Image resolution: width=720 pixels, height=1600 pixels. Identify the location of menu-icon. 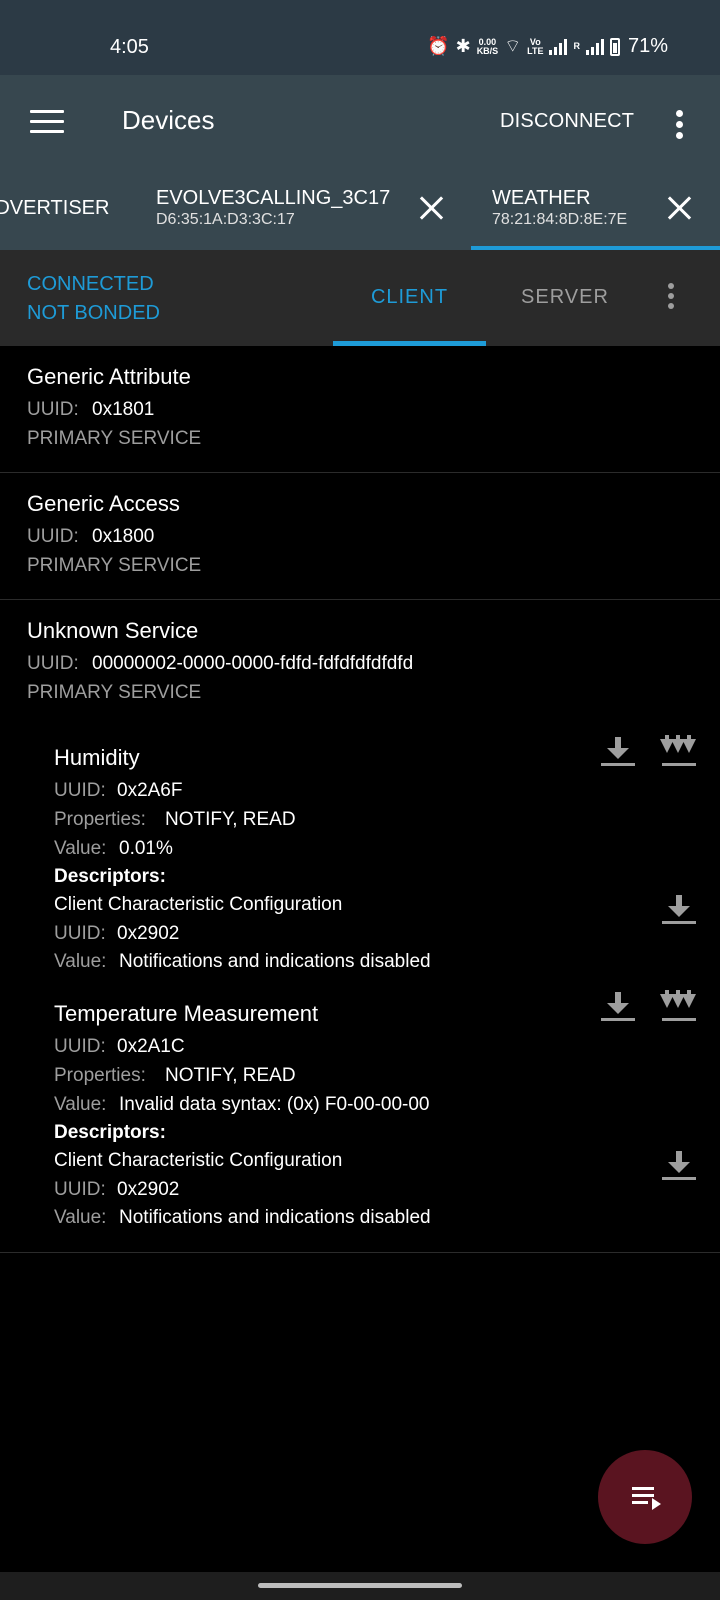
(47, 122).